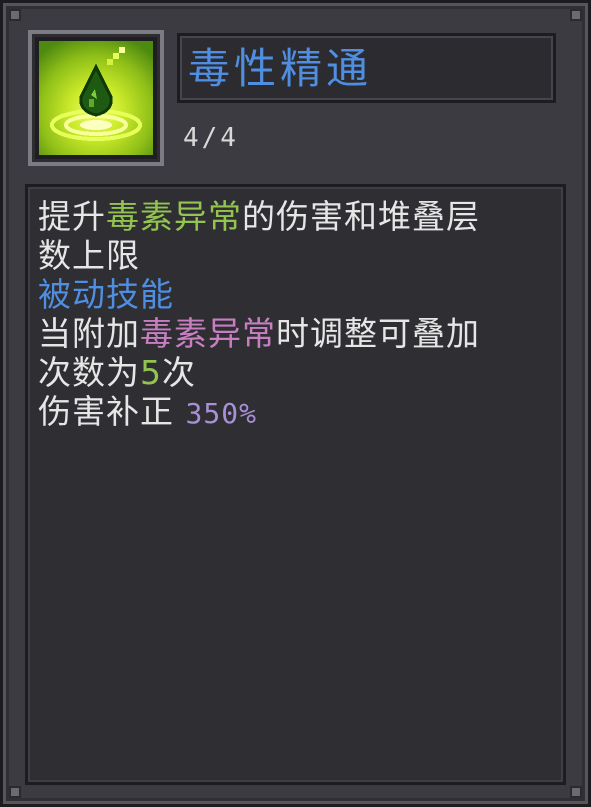 This screenshot has width=591, height=807. I want to click on skill-name: 毒性精通, so click(280, 68).